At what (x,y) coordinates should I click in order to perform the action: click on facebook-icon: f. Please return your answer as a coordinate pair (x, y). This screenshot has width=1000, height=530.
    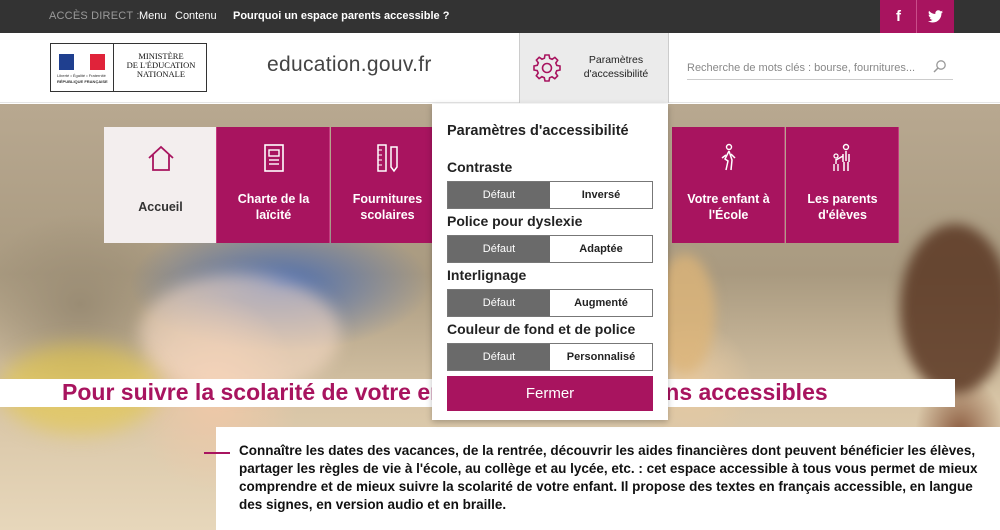
    Looking at the image, I should click on (898, 16).